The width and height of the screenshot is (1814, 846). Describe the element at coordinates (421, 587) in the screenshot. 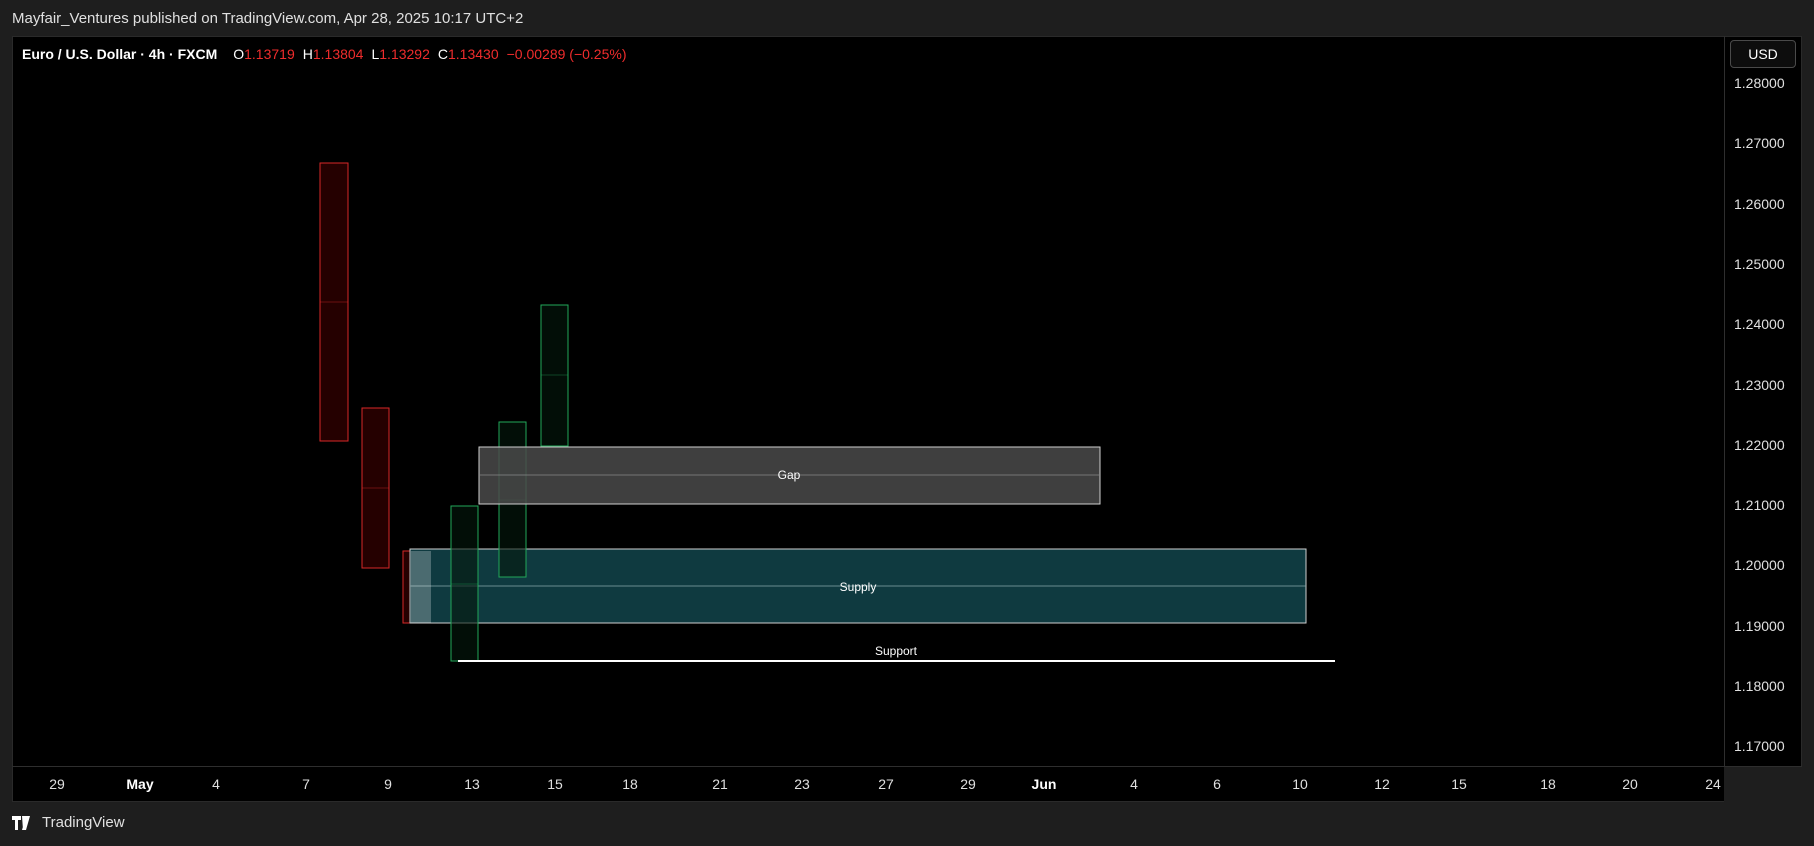

I see `supply-overlap` at that location.